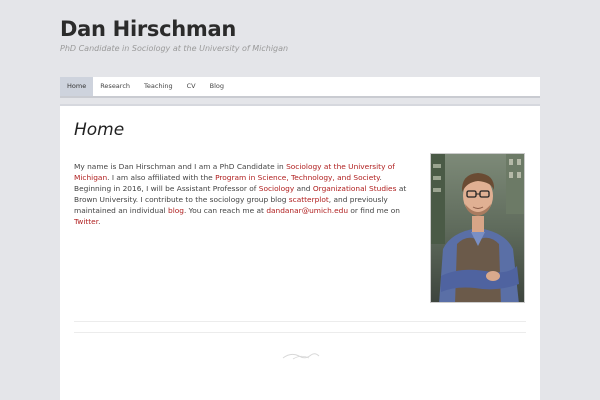 Image resolution: width=600 pixels, height=400 pixels. What do you see at coordinates (355, 188) in the screenshot?
I see `link-organizational-studies: Organizational Studies` at bounding box center [355, 188].